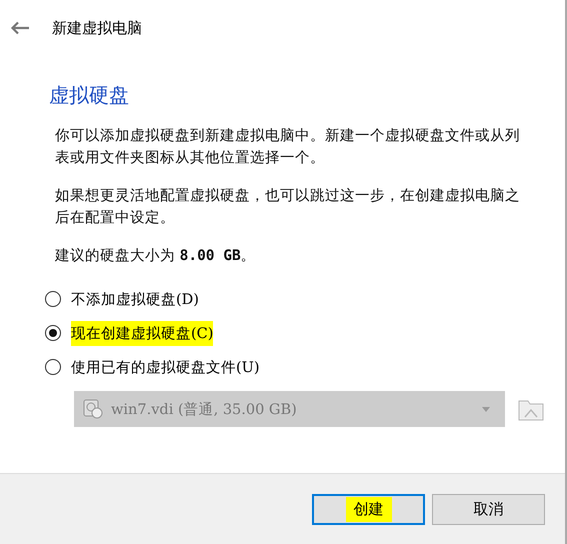 This screenshot has width=567, height=544. What do you see at coordinates (97, 28) in the screenshot?
I see `window-title: 新建虚拟电脑` at bounding box center [97, 28].